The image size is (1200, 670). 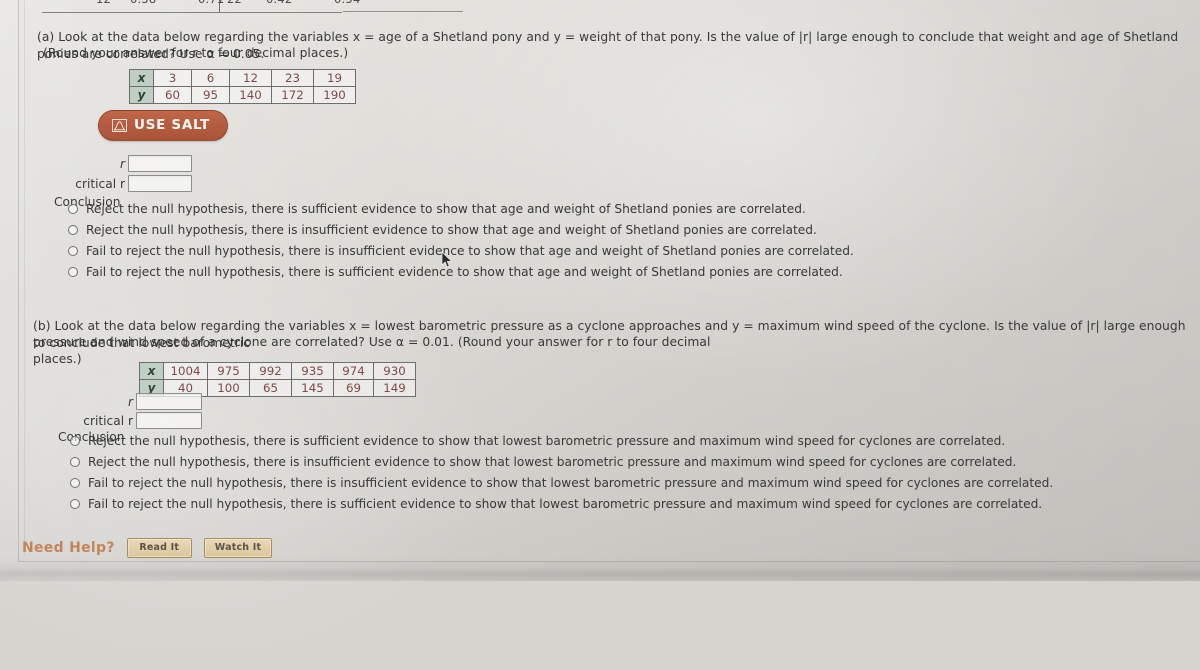 I want to click on cell-y-1: 100, so click(x=228, y=388).